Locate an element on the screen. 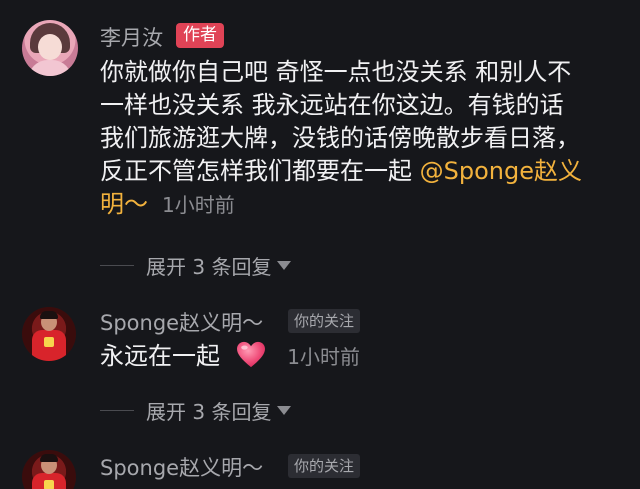 Image resolution: width=640 pixels, height=489 pixels. author-avatar is located at coordinates (50, 48).